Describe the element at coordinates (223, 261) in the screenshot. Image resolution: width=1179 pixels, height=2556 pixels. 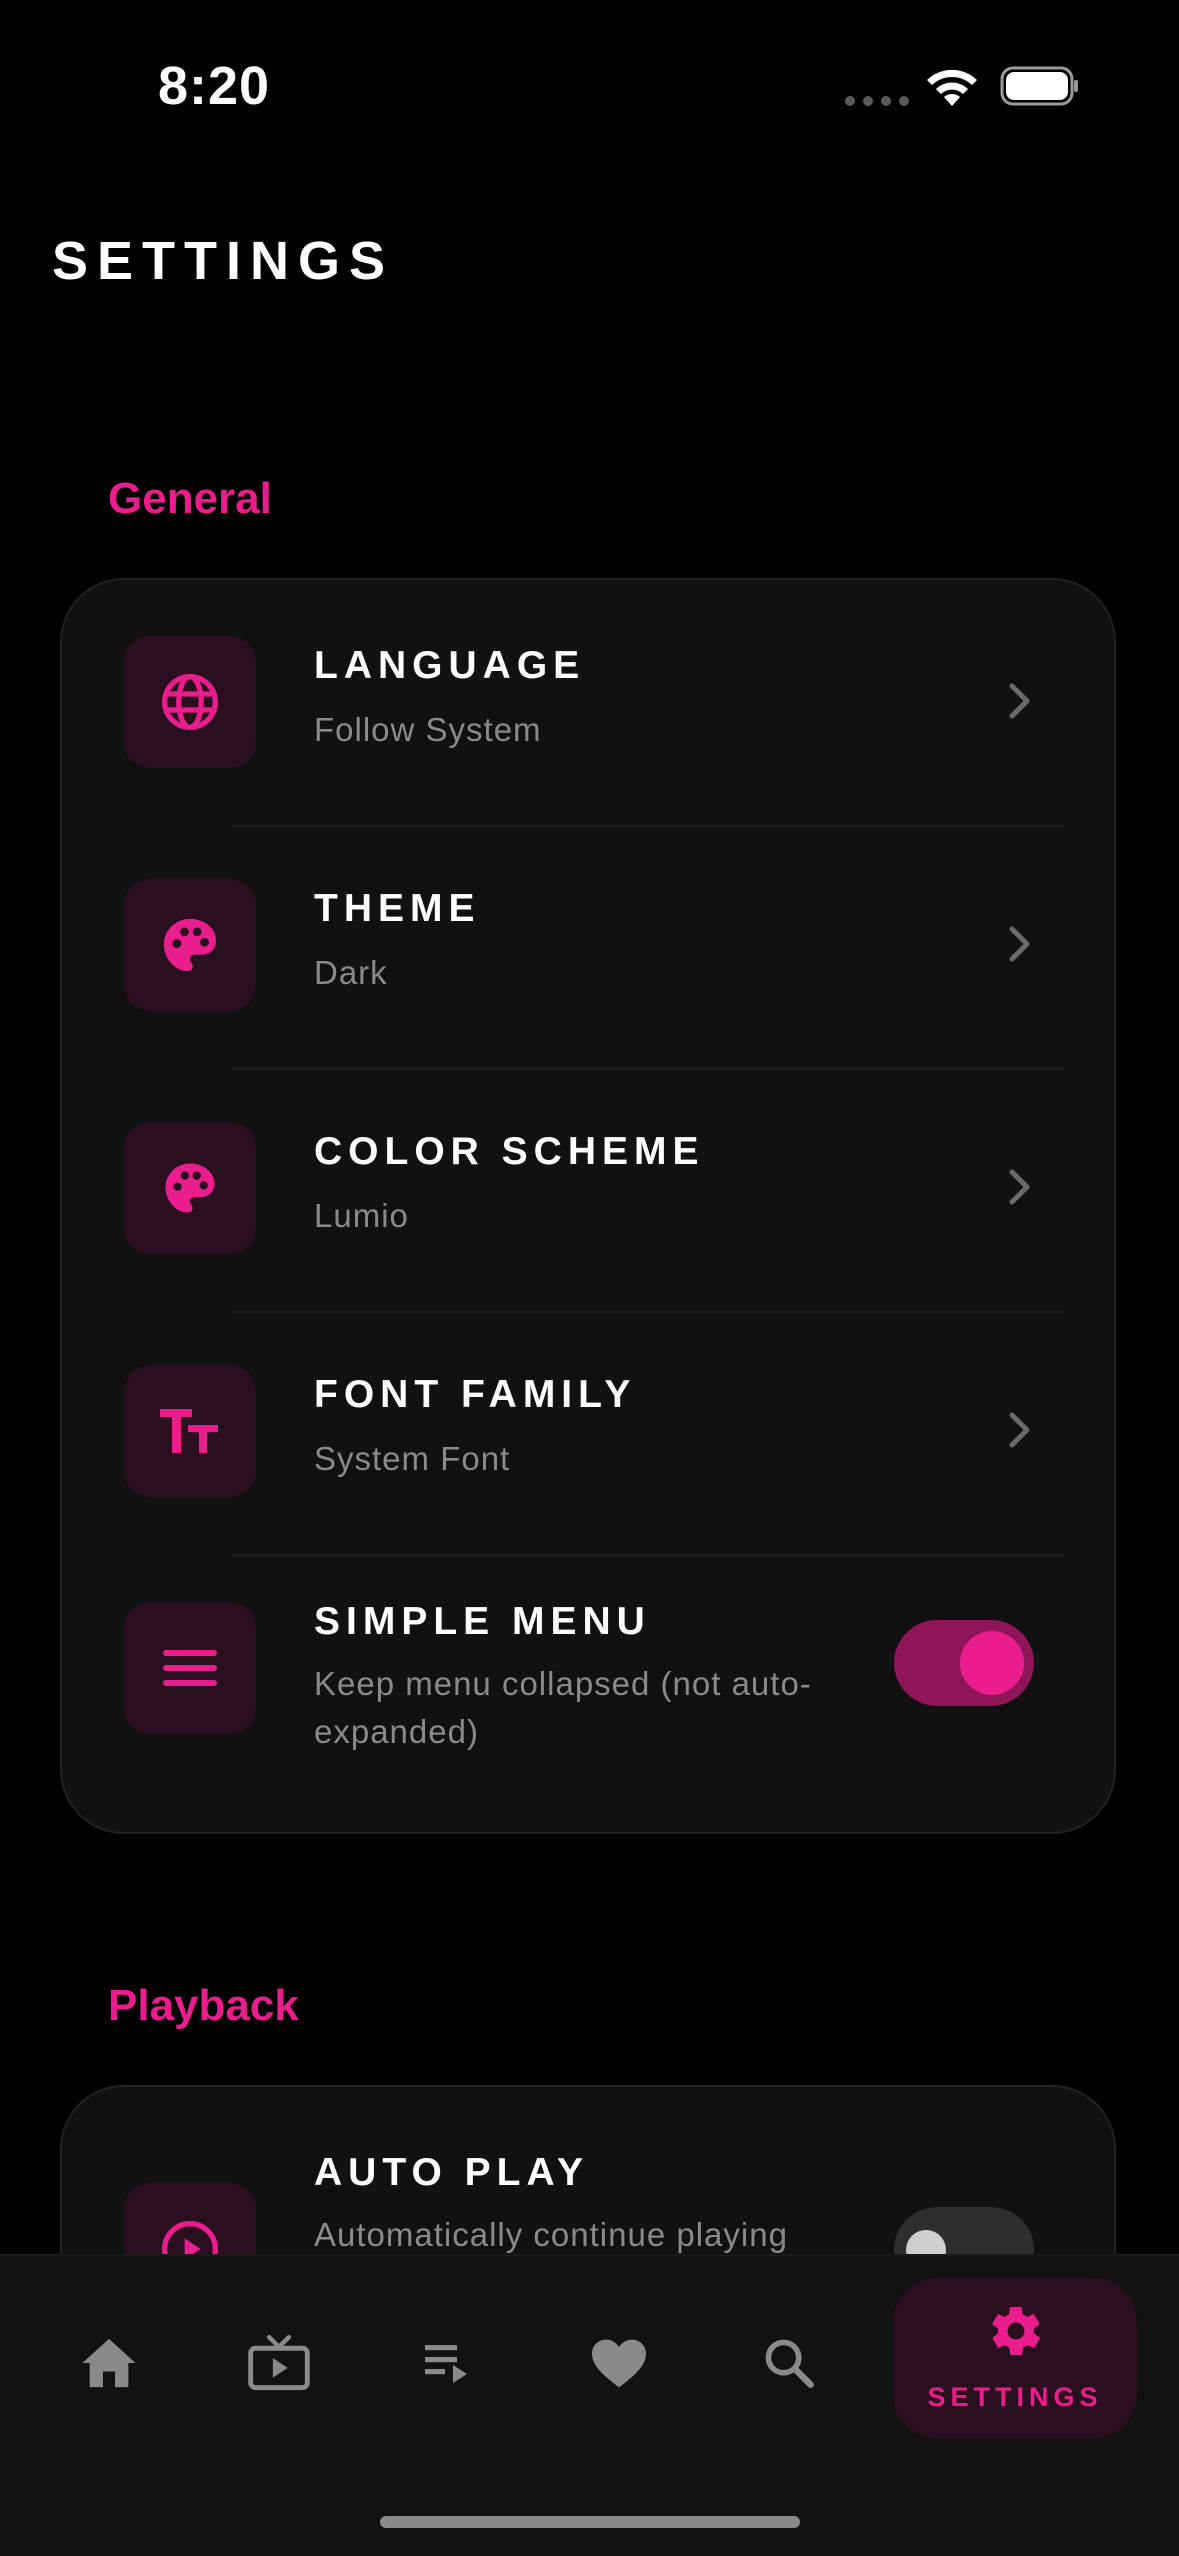
I see `page-title: SETTINGS` at that location.